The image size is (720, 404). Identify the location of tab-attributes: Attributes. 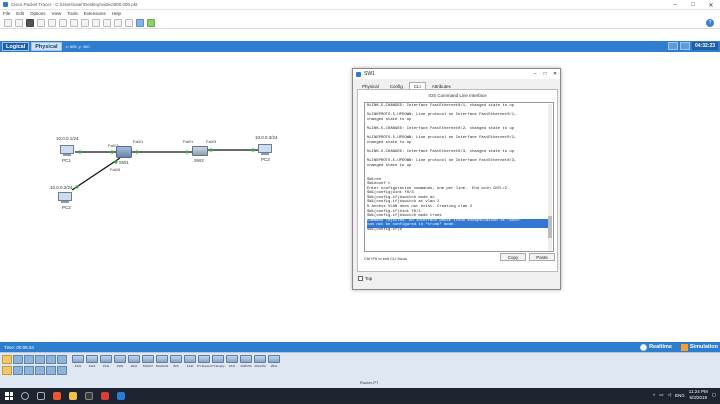
(441, 85).